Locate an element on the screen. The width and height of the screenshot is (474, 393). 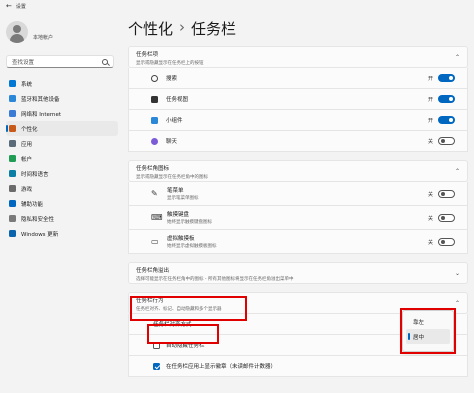
setting-label: 聊天 is located at coordinates (172, 142).